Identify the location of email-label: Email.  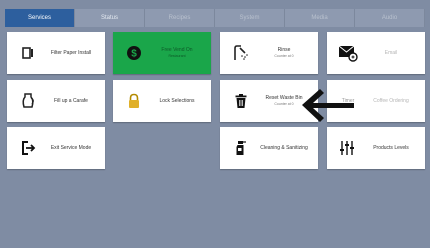
(391, 53).